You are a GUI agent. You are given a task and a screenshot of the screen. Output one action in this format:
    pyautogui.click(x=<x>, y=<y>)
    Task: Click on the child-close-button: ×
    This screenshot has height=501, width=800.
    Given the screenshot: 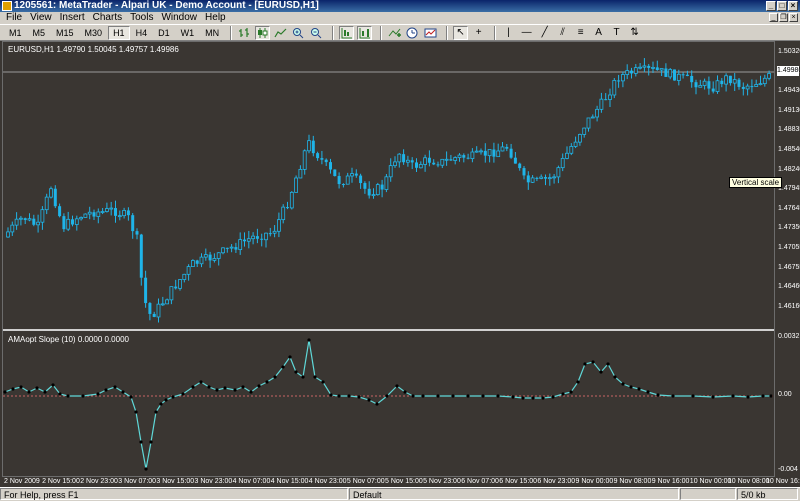 What is the action you would take?
    pyautogui.click(x=793, y=17)
    